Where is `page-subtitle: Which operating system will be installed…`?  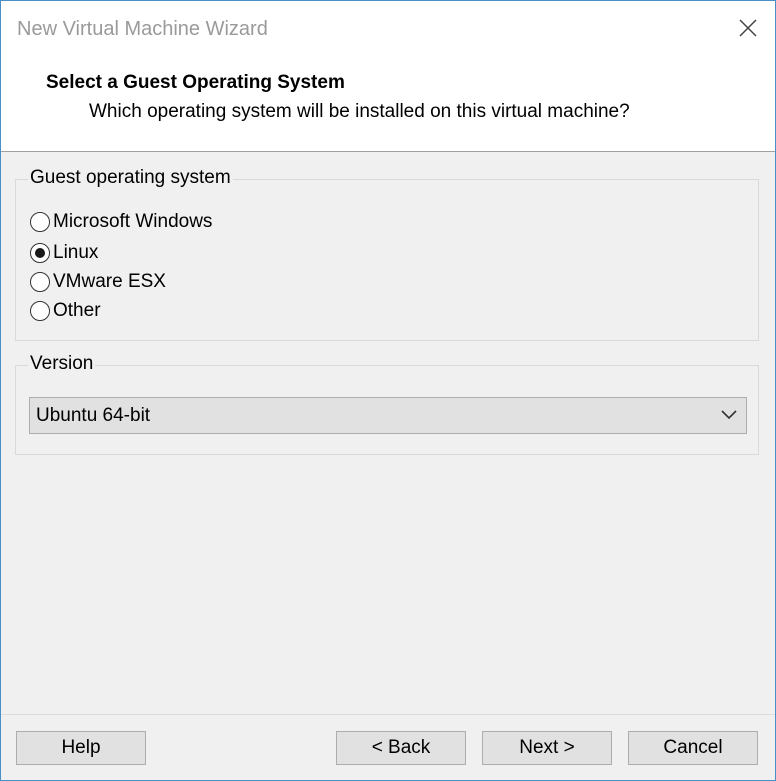
page-subtitle: Which operating system will be installed… is located at coordinates (359, 111).